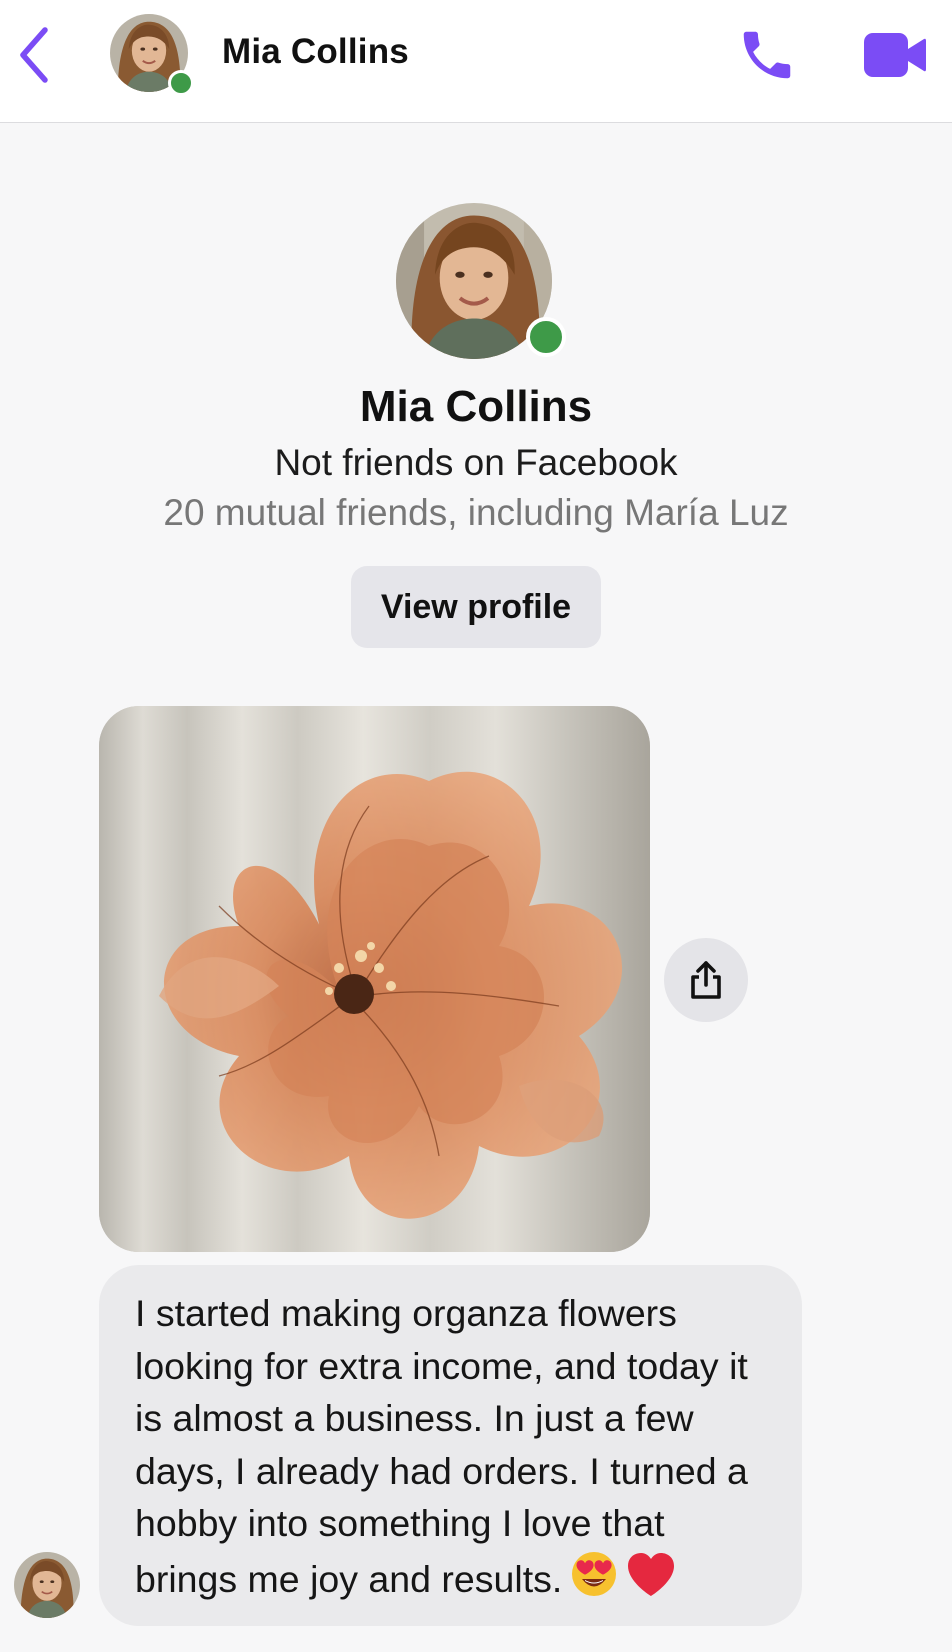 Image resolution: width=952 pixels, height=1652 pixels. I want to click on share-icon, so click(706, 980).